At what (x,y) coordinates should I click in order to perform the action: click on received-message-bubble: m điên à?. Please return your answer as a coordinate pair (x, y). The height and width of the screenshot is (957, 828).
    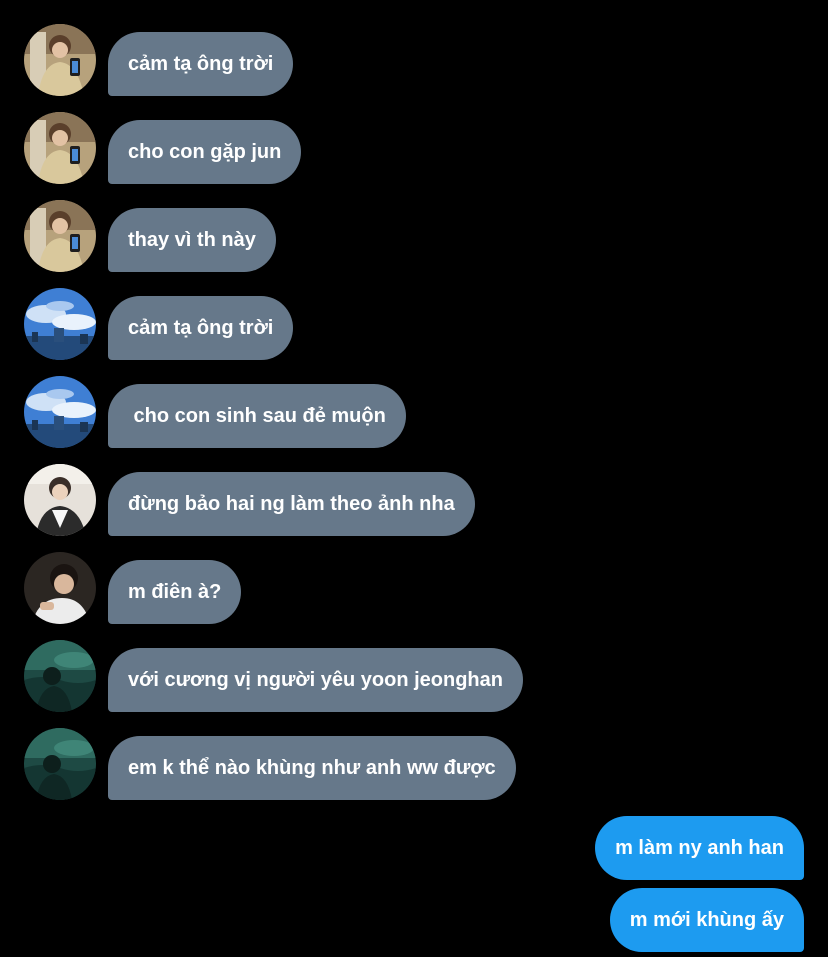
    Looking at the image, I should click on (175, 592).